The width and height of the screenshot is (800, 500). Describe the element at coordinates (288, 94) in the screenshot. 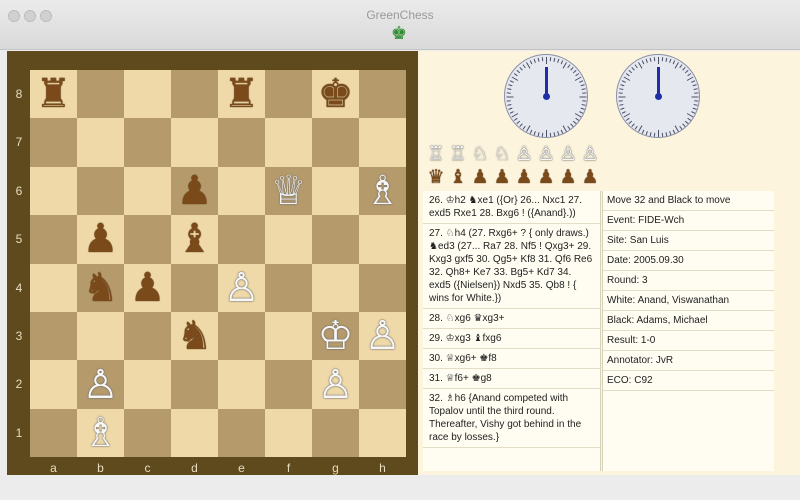

I see `square-f8` at that location.